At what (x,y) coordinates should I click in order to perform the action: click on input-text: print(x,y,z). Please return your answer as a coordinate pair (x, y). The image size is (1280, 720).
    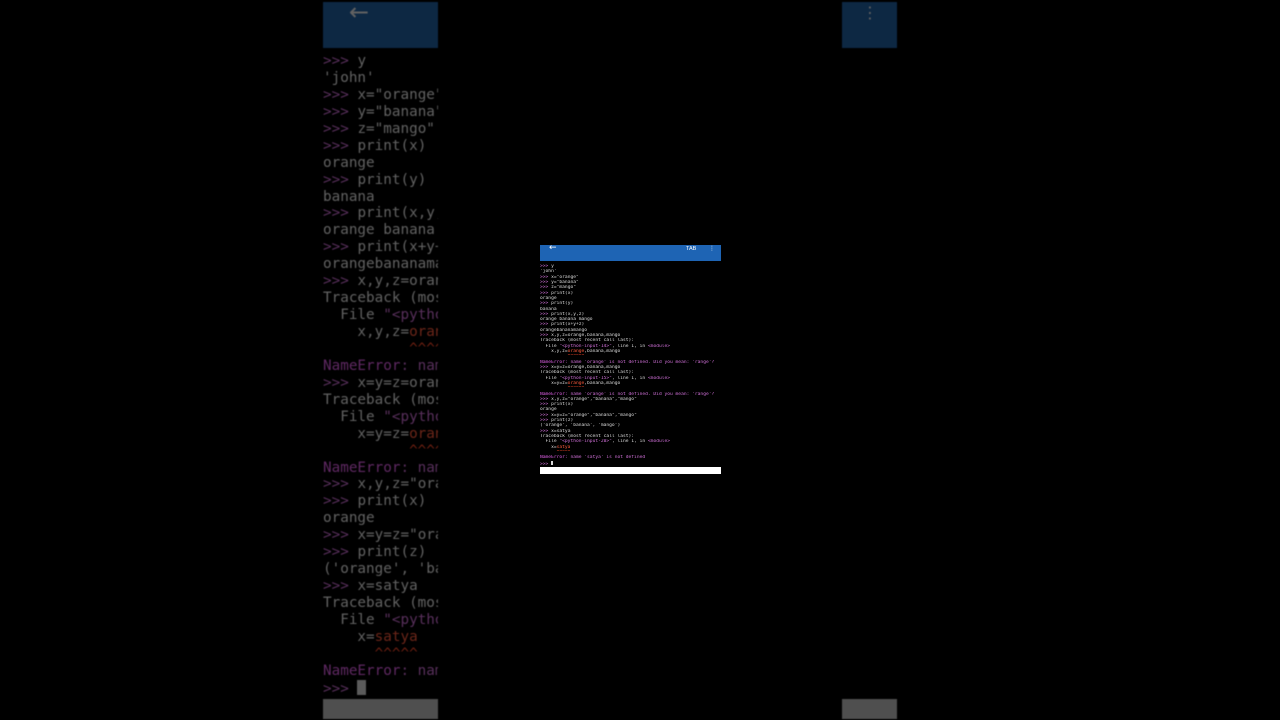
    Looking at the image, I should click on (568, 314).